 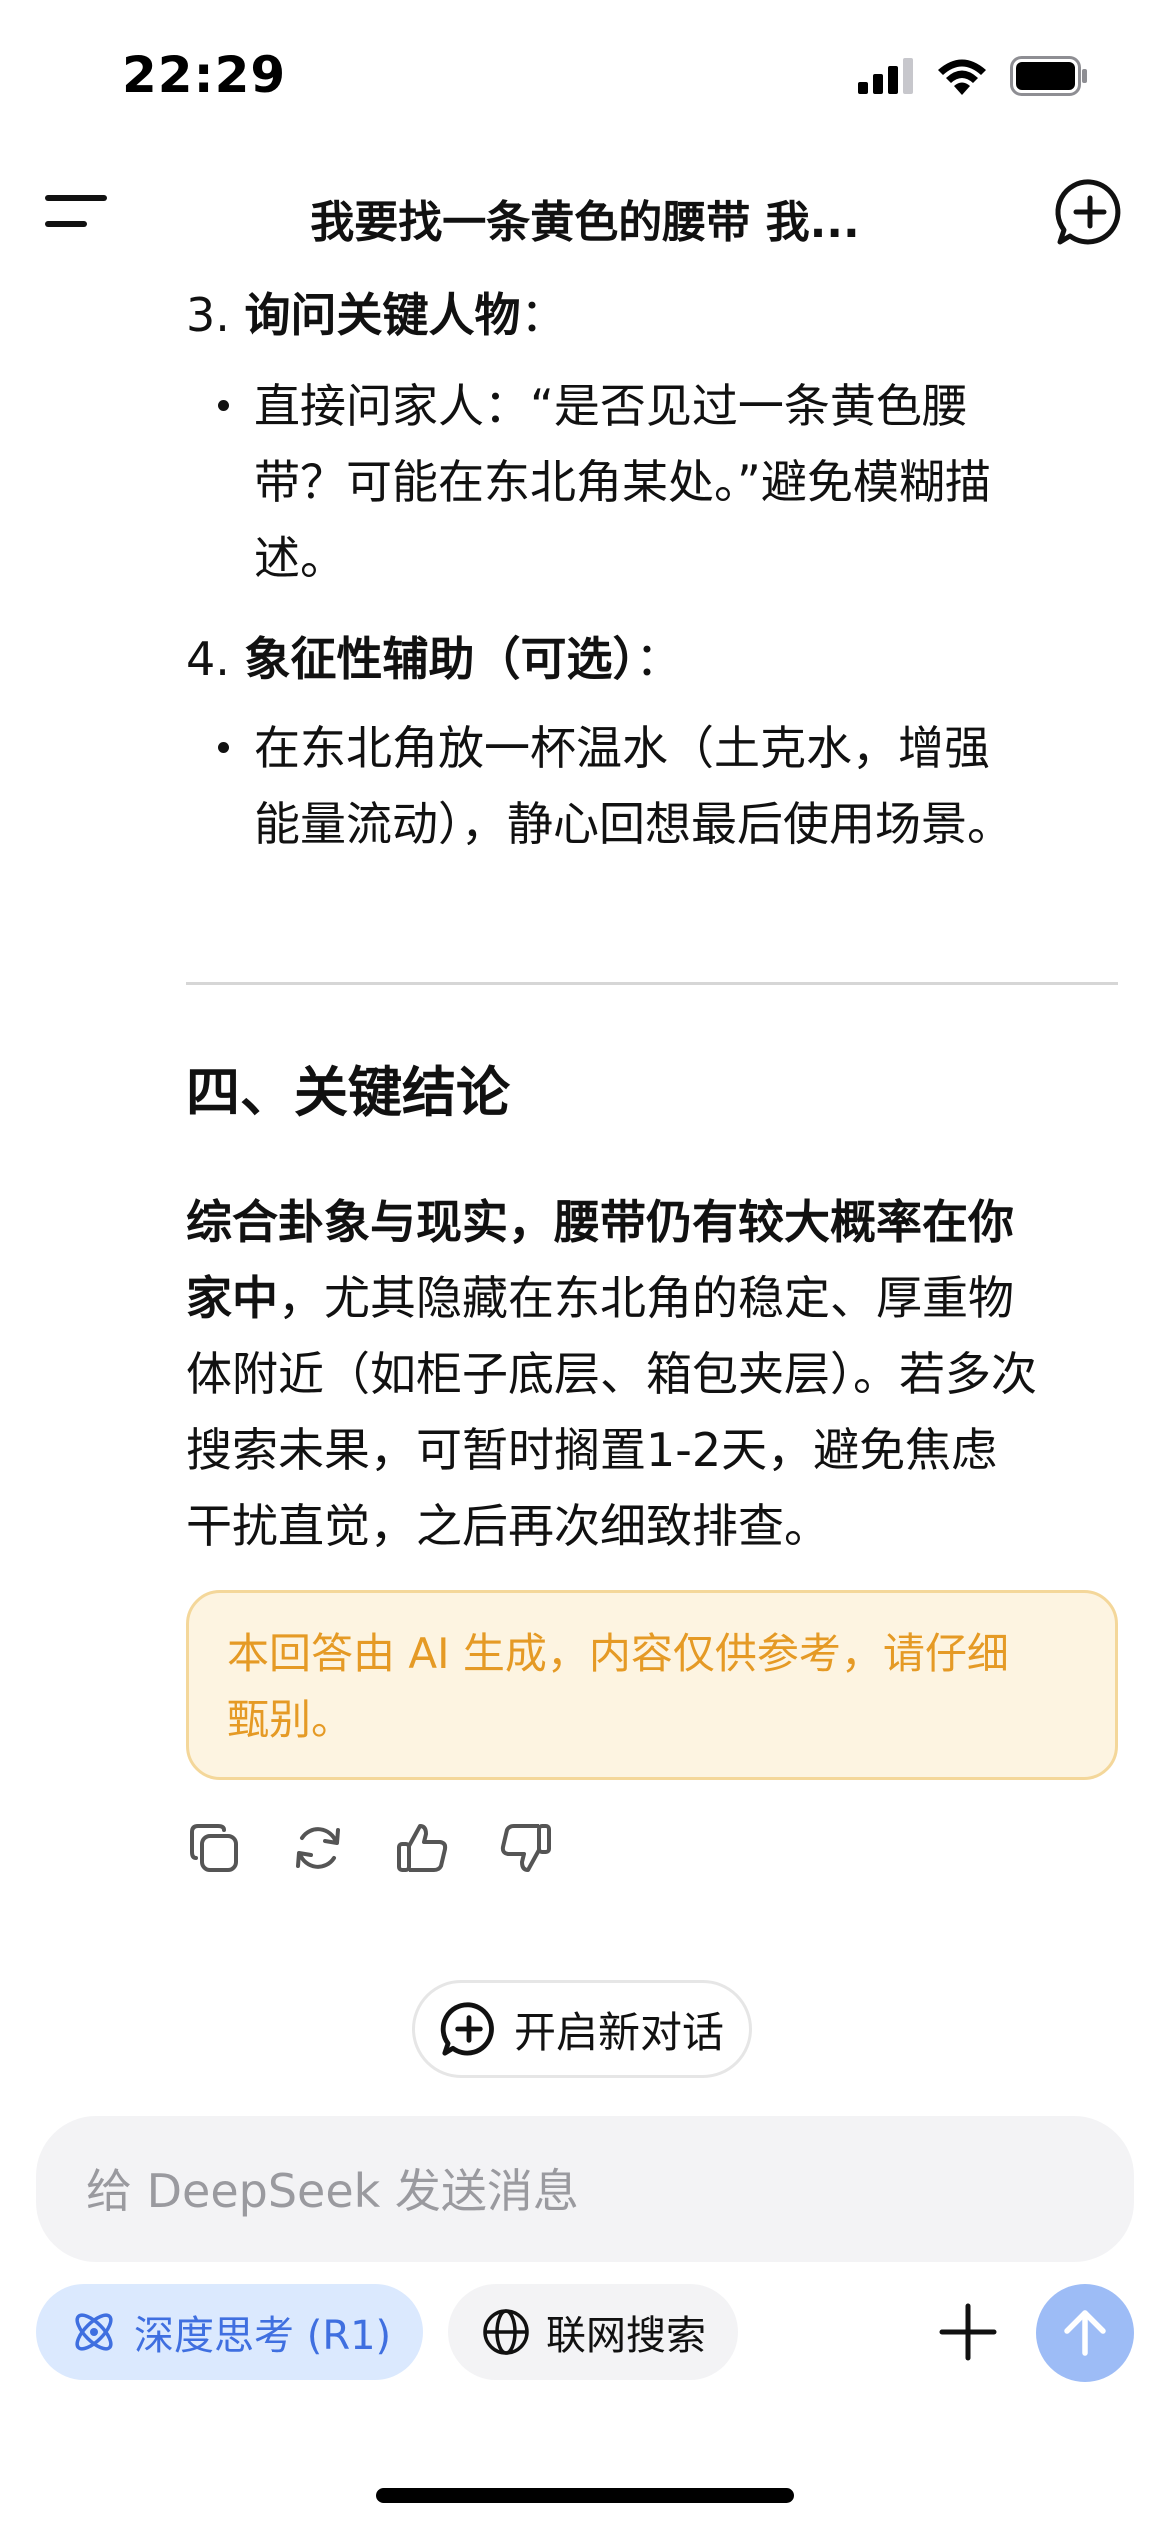 I want to click on new-chat-button, so click(x=1090, y=212).